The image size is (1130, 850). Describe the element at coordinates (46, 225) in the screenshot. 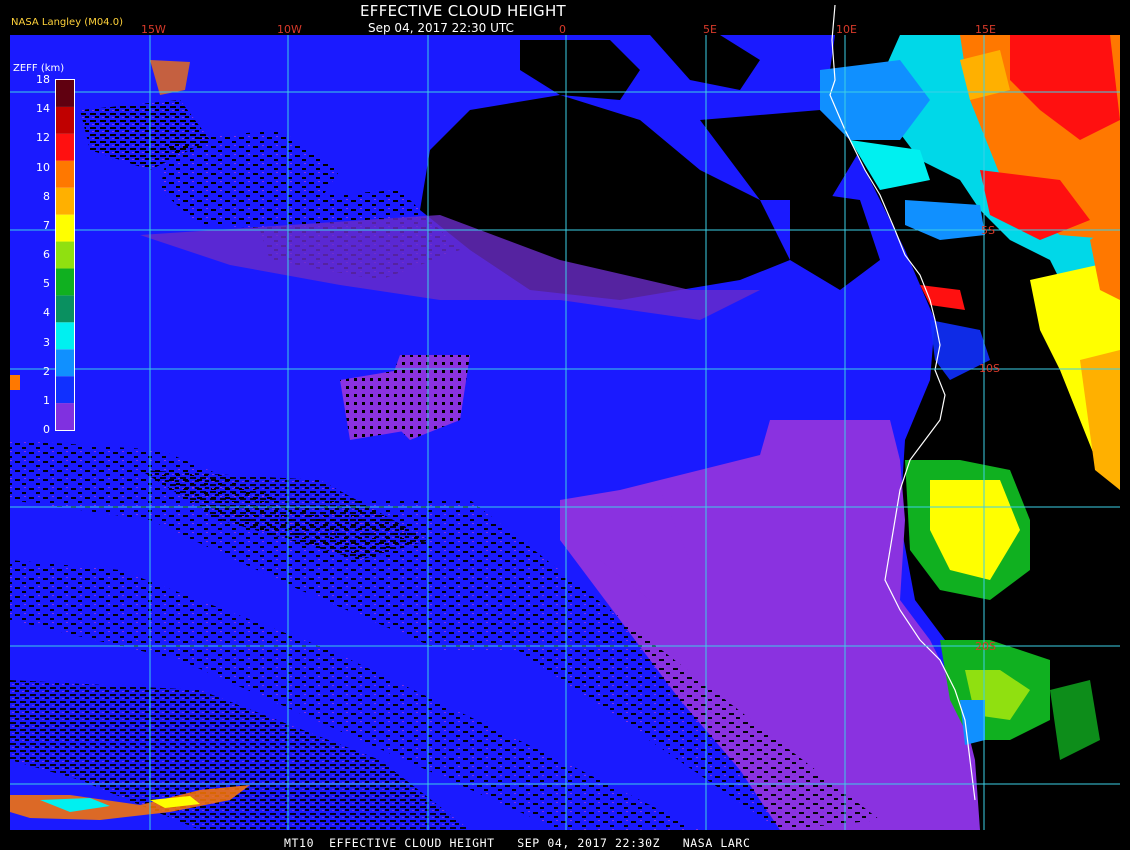

I see `legend-tick-label: 7` at that location.